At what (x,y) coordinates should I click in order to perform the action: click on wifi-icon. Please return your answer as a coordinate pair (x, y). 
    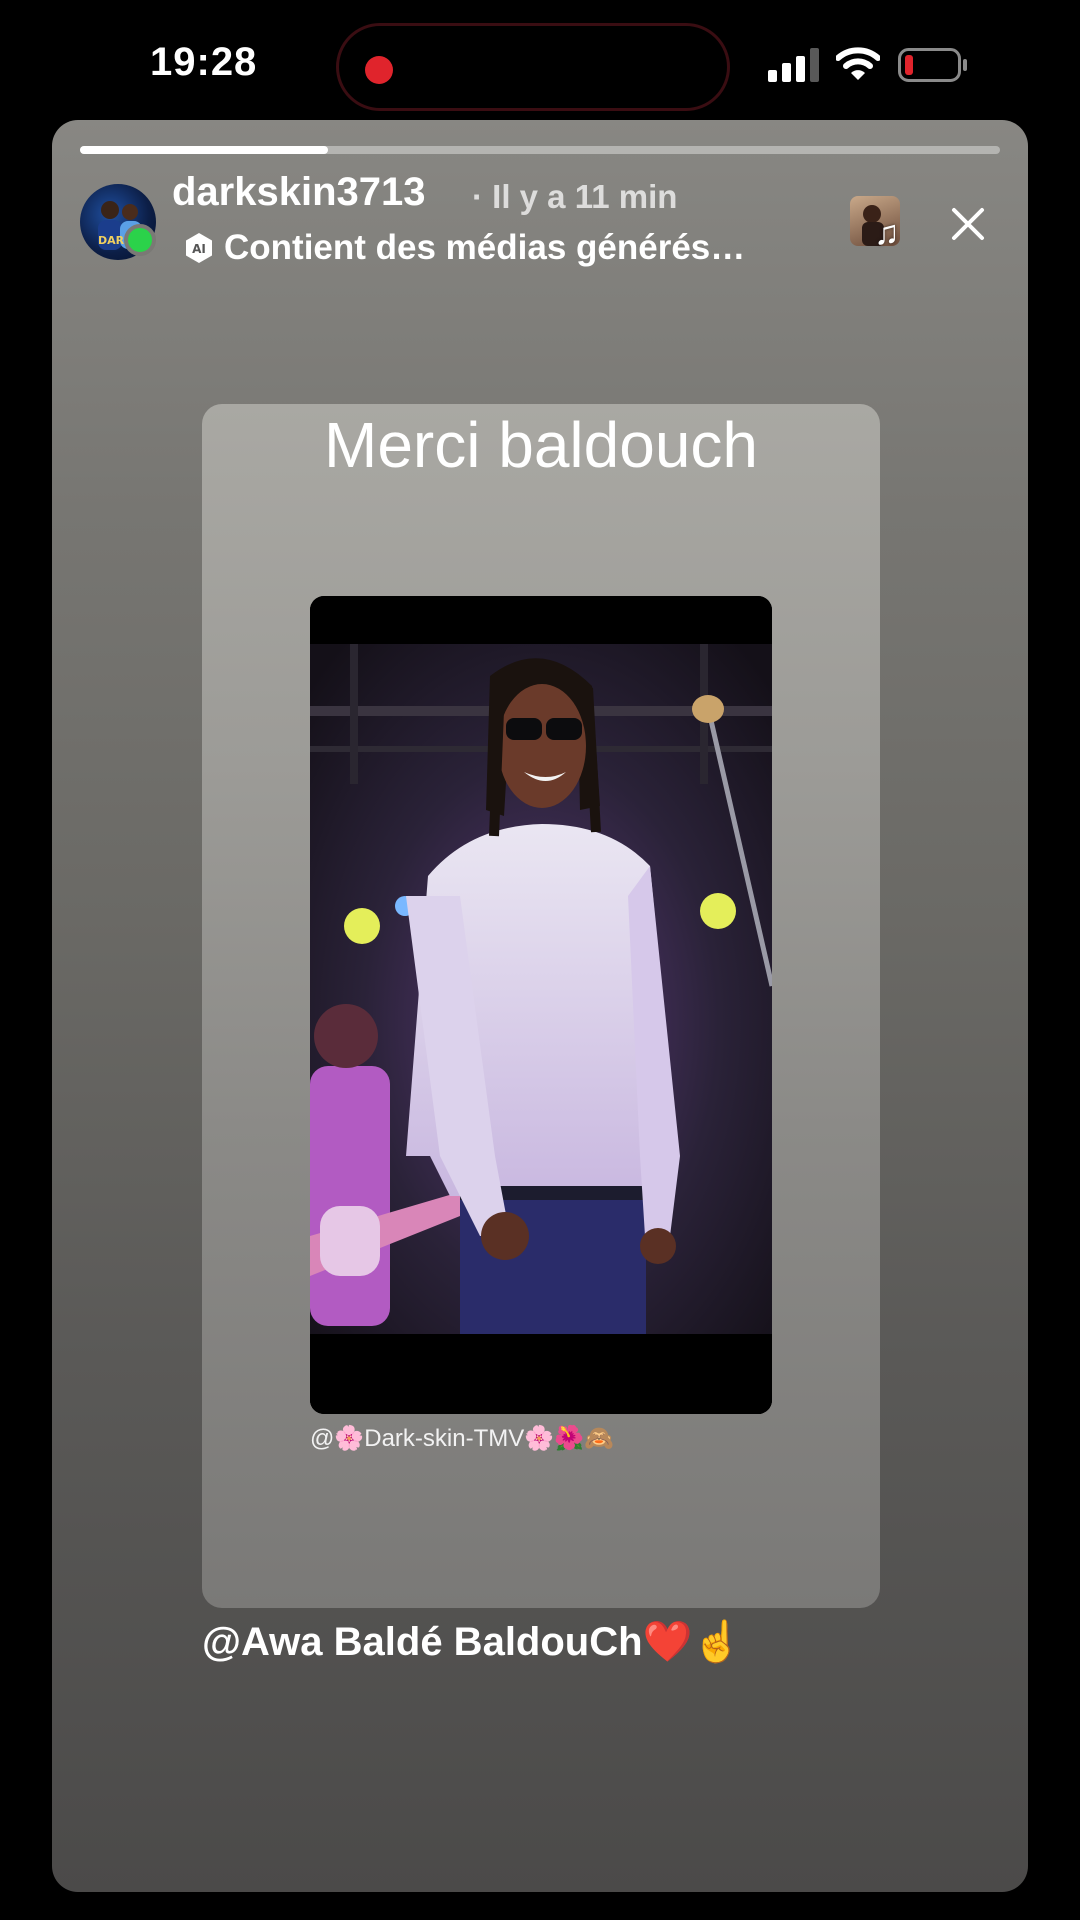
    Looking at the image, I should click on (858, 63).